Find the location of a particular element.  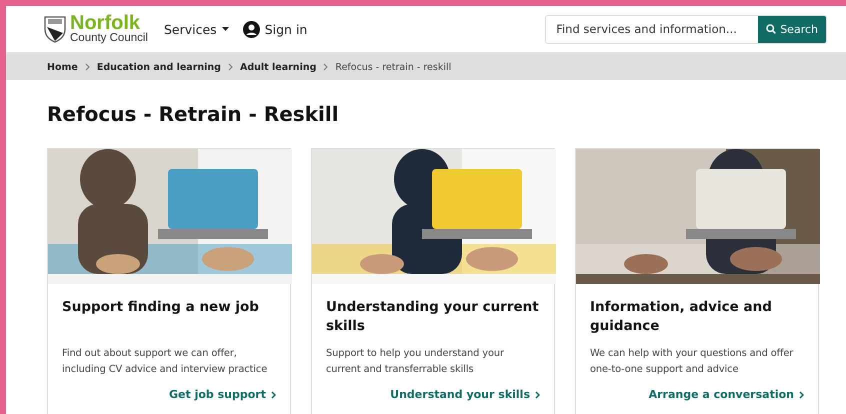

card-link: Arrange a conversation is located at coordinates (726, 394).